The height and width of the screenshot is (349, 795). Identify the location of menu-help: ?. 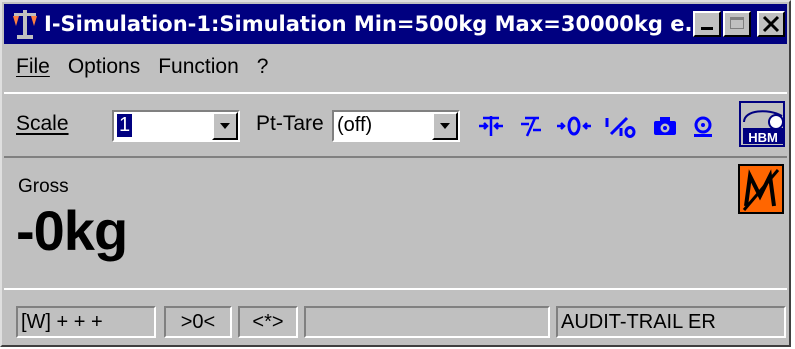
(263, 67).